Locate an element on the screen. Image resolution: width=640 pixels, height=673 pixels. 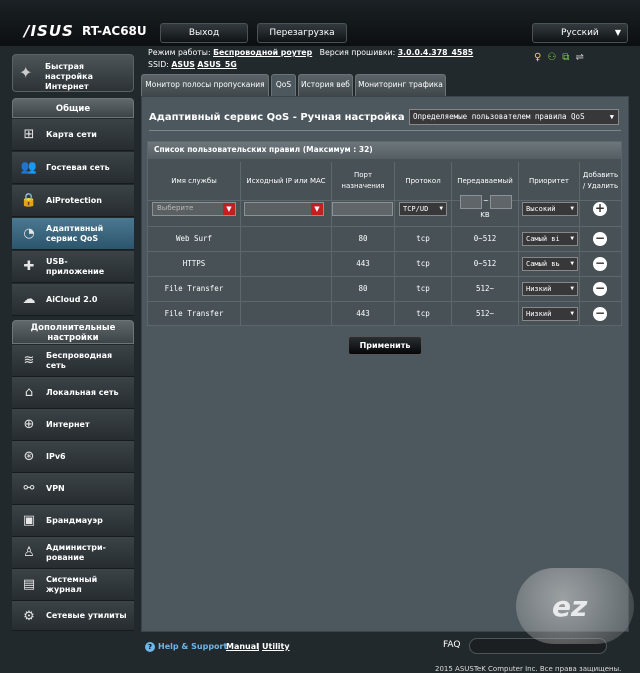
sidebar-item-label: Администри-рование is located at coordinates (76, 552).